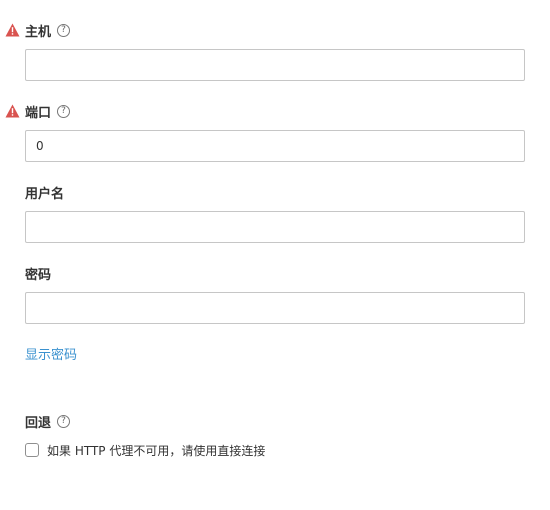 This screenshot has width=550, height=510. I want to click on fallback-help-icon: ?, so click(64, 421).